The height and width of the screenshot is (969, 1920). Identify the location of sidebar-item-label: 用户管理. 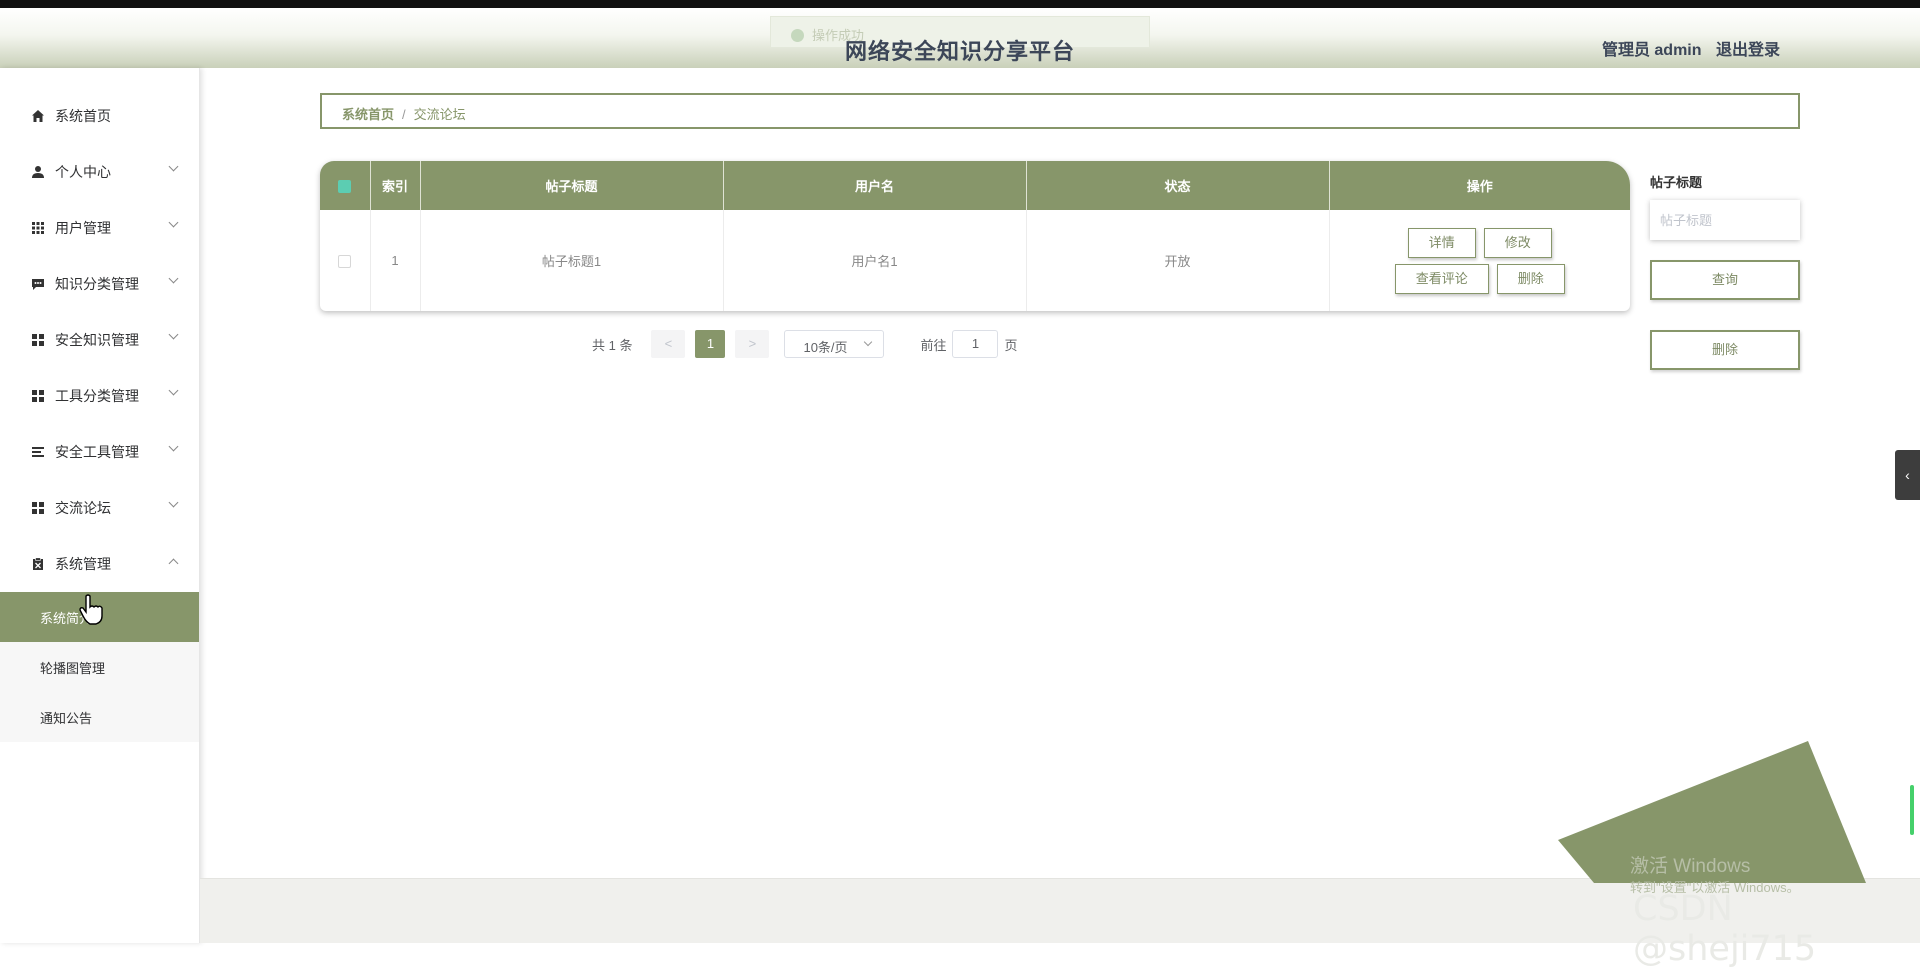
(83, 228).